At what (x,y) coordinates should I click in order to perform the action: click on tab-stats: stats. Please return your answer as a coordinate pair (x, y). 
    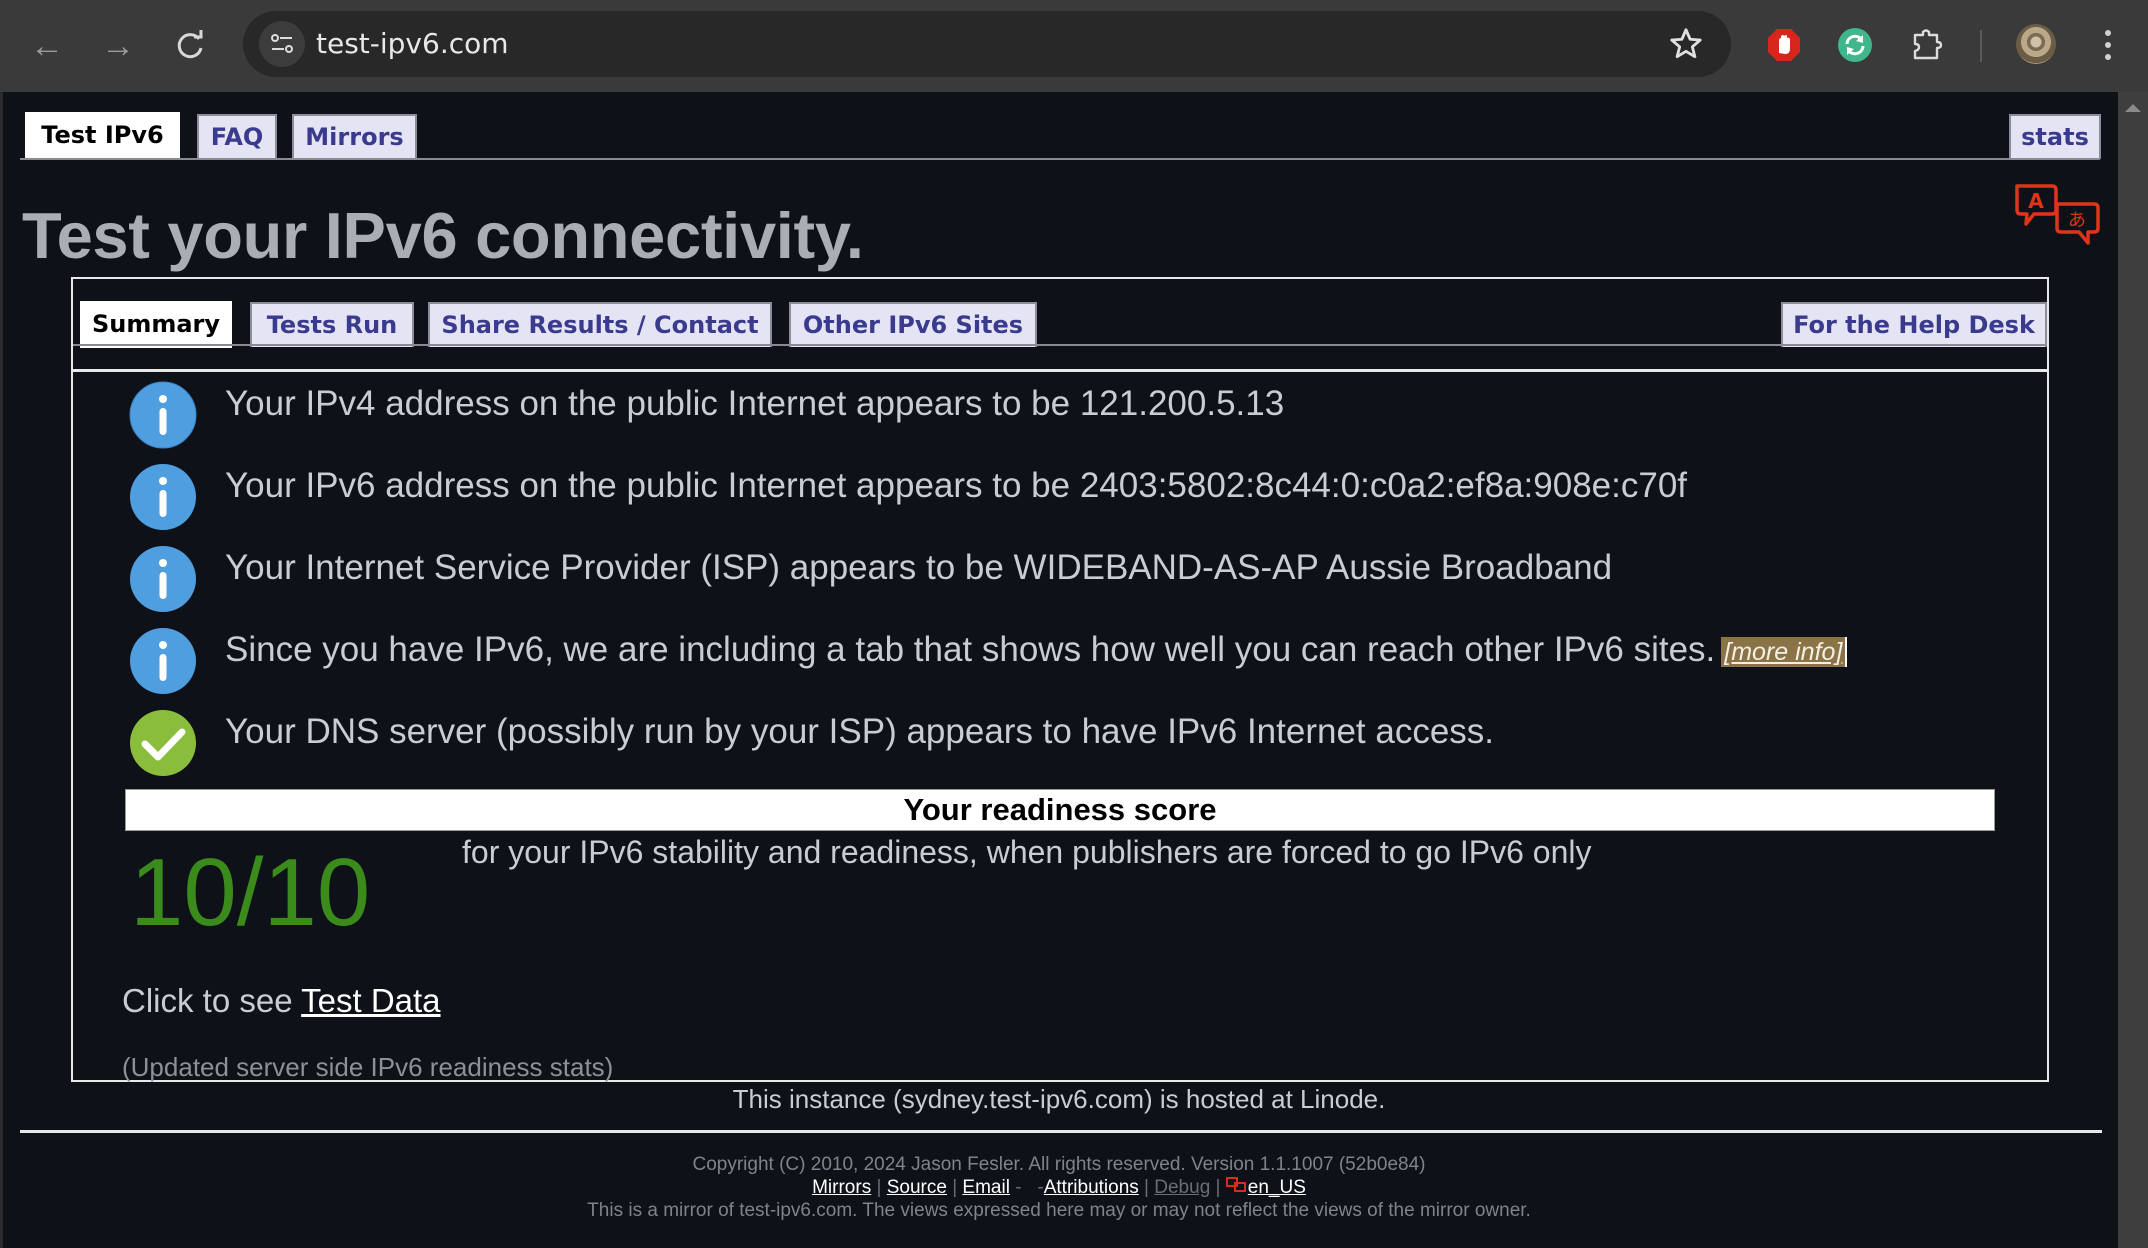
    Looking at the image, I should click on (2055, 136).